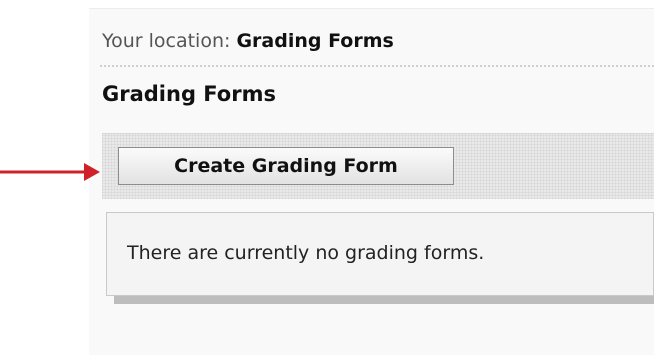 This screenshot has height=355, width=654. Describe the element at coordinates (315, 41) in the screenshot. I see `breadcrumb-current: Grading Forms` at that location.